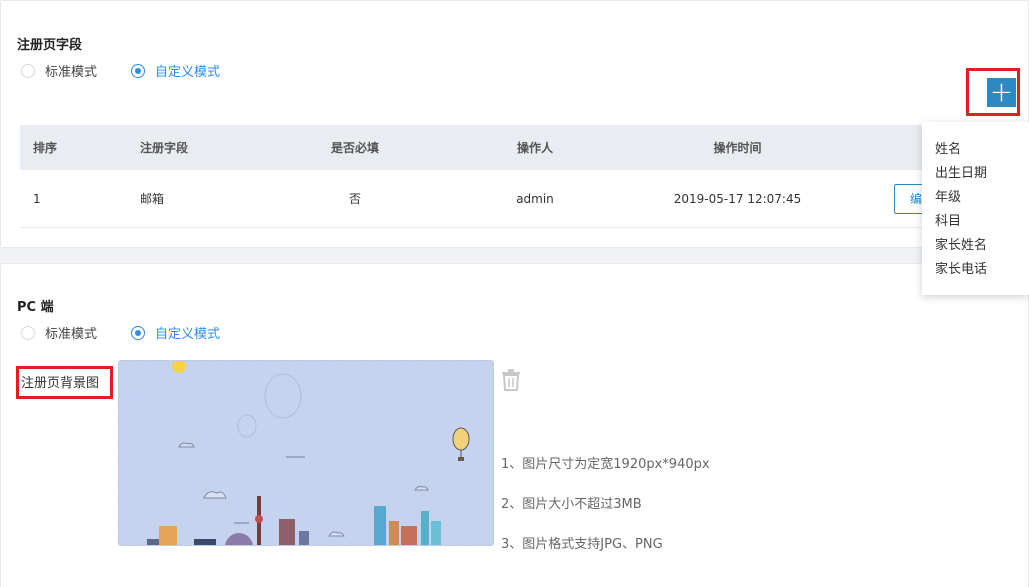 This screenshot has width=1029, height=587. I want to click on cell-field: 邮箱, so click(152, 199).